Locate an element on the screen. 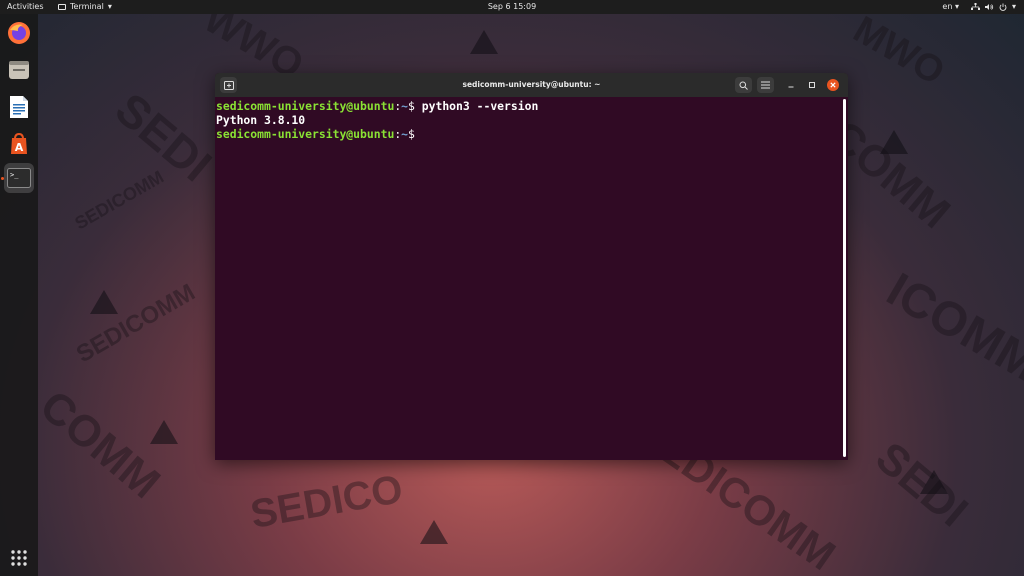  minimize-icon is located at coordinates (791, 87).